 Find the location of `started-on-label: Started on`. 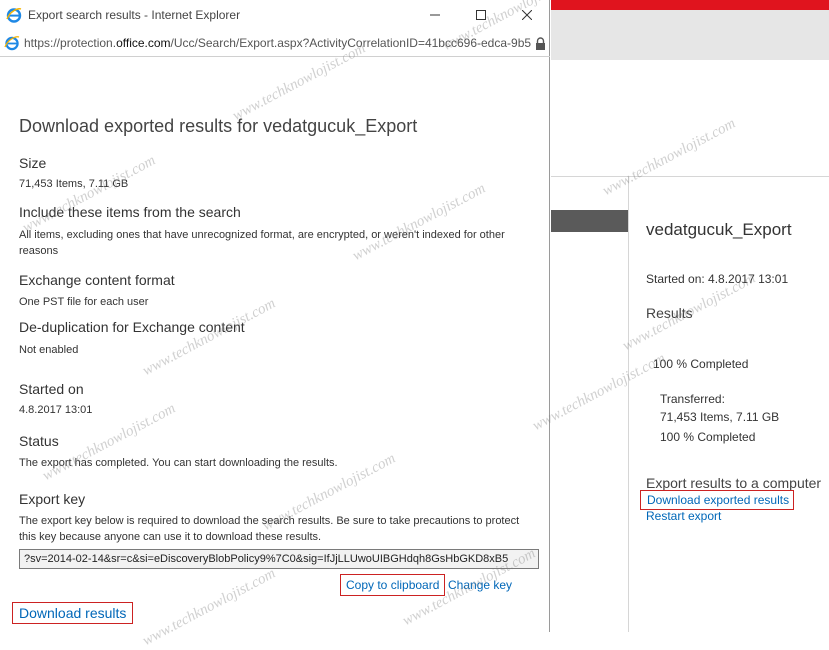

started-on-label: Started on is located at coordinates (51, 389).